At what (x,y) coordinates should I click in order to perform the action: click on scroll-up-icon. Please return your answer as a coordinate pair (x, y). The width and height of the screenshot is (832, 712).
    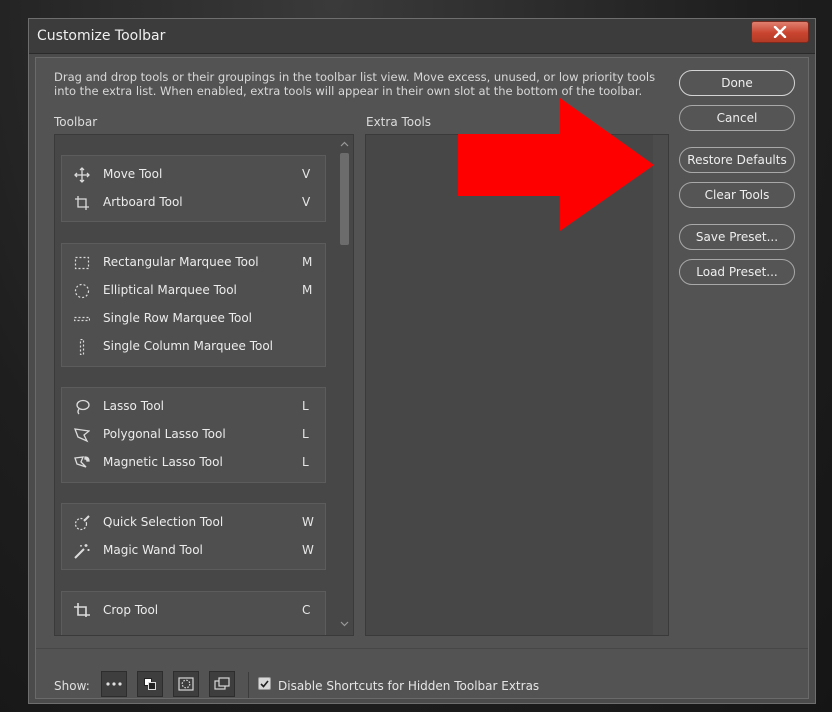
    Looking at the image, I should click on (344, 144).